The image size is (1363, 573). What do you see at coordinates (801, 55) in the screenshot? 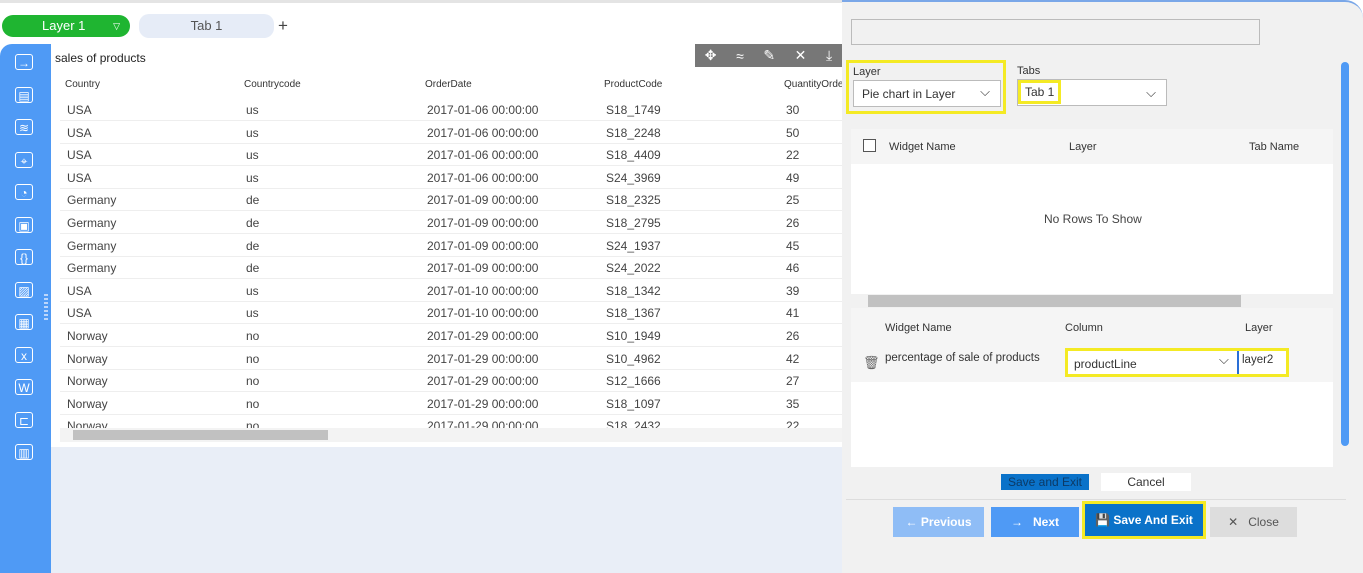
I see `tools-icon: ✕` at bounding box center [801, 55].